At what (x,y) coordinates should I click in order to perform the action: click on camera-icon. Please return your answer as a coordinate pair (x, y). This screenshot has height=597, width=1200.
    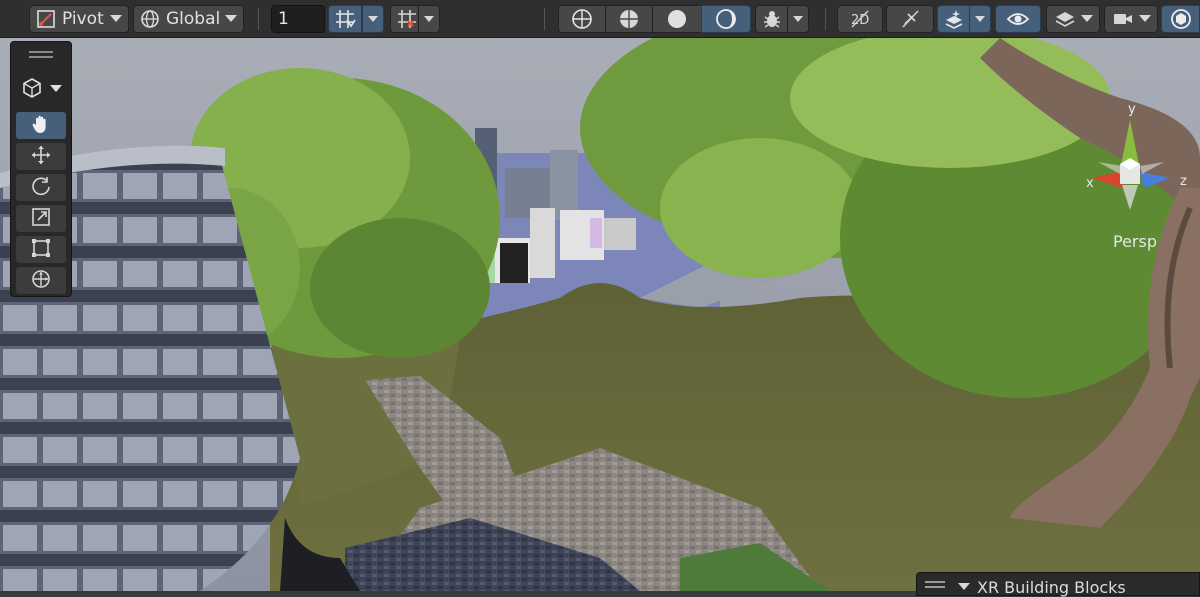
    Looking at the image, I should click on (1123, 19).